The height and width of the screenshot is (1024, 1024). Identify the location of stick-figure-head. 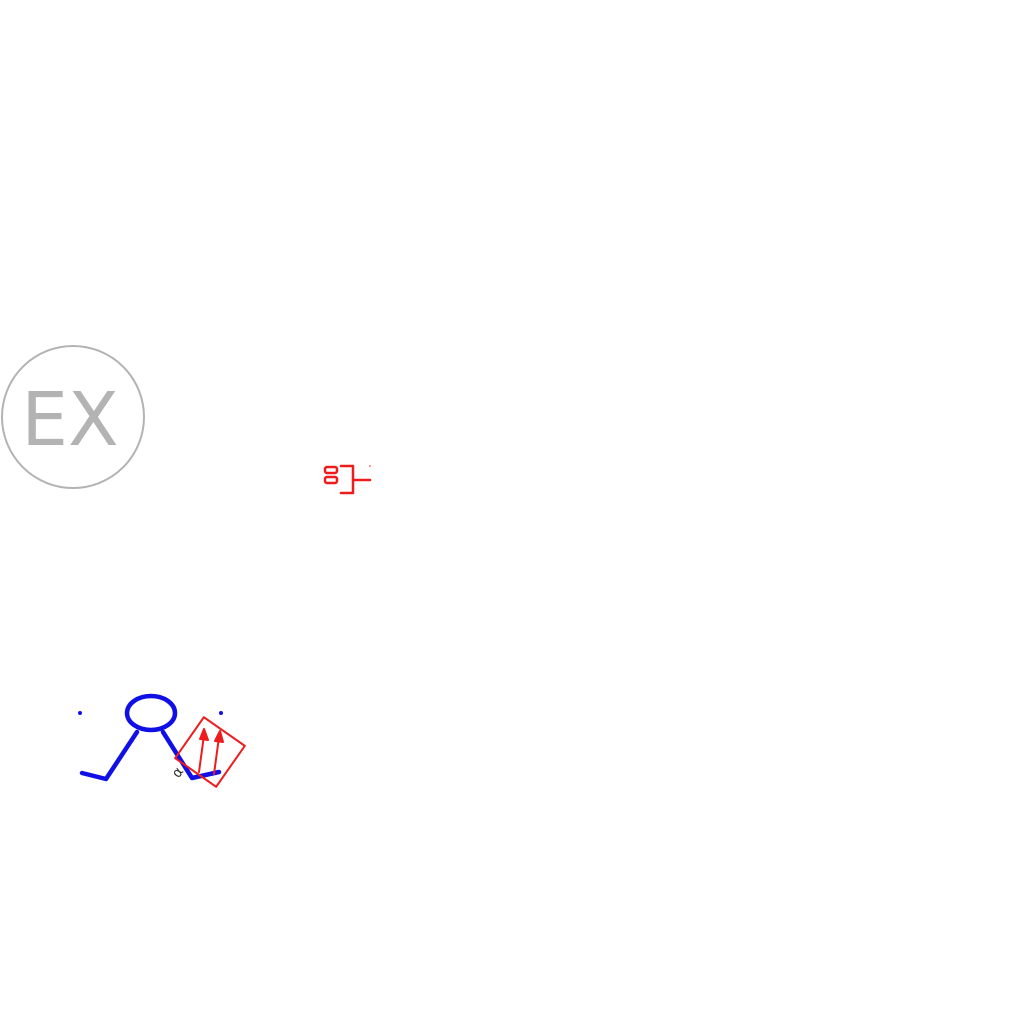
(151, 713).